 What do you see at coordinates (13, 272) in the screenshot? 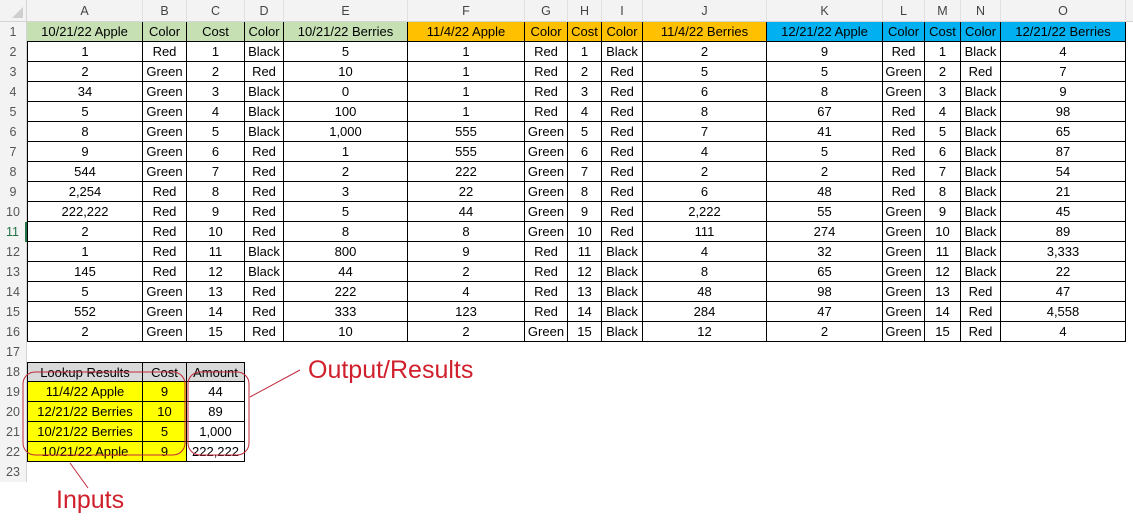
I see `row-header-13: 13` at bounding box center [13, 272].